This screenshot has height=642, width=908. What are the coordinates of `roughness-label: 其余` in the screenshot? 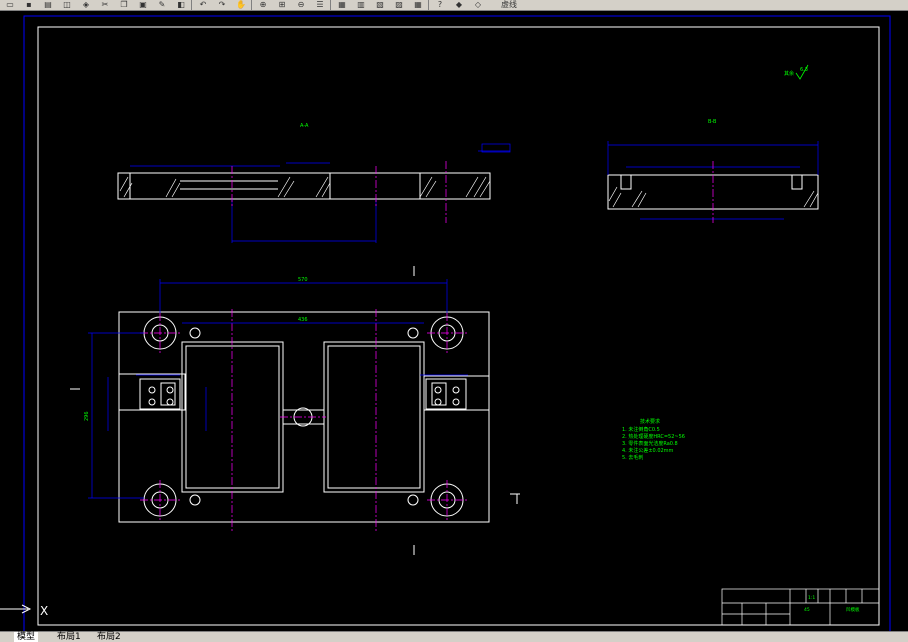 It's located at (789, 73).